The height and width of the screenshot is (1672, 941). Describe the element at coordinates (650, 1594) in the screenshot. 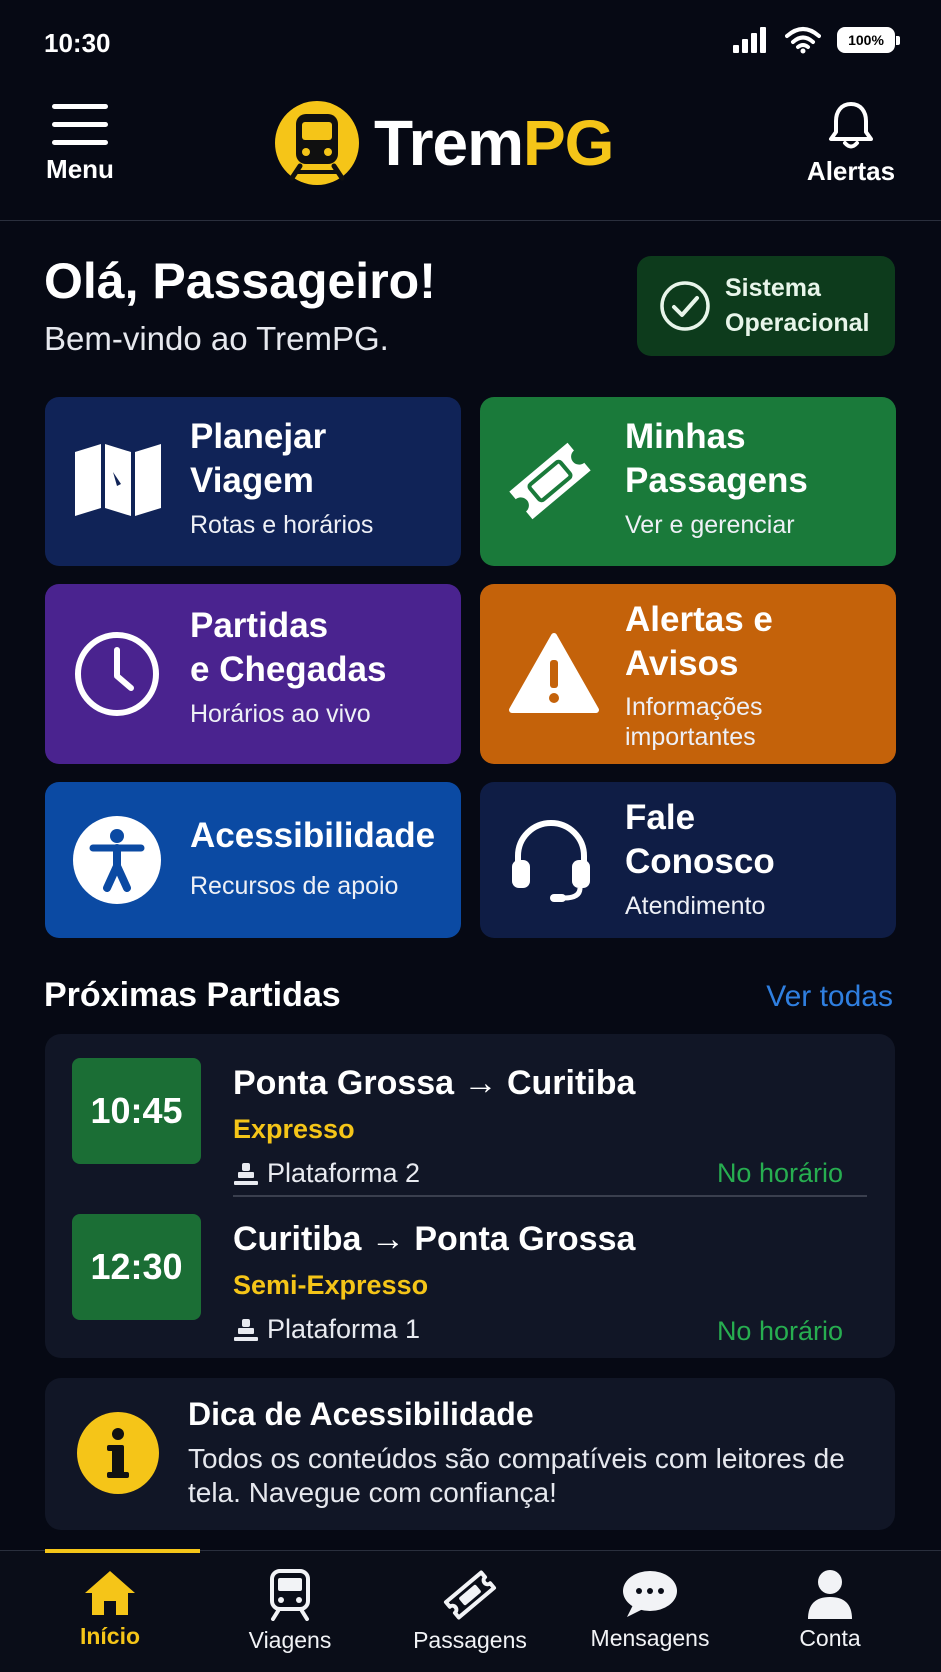

I see `chat-icon` at that location.